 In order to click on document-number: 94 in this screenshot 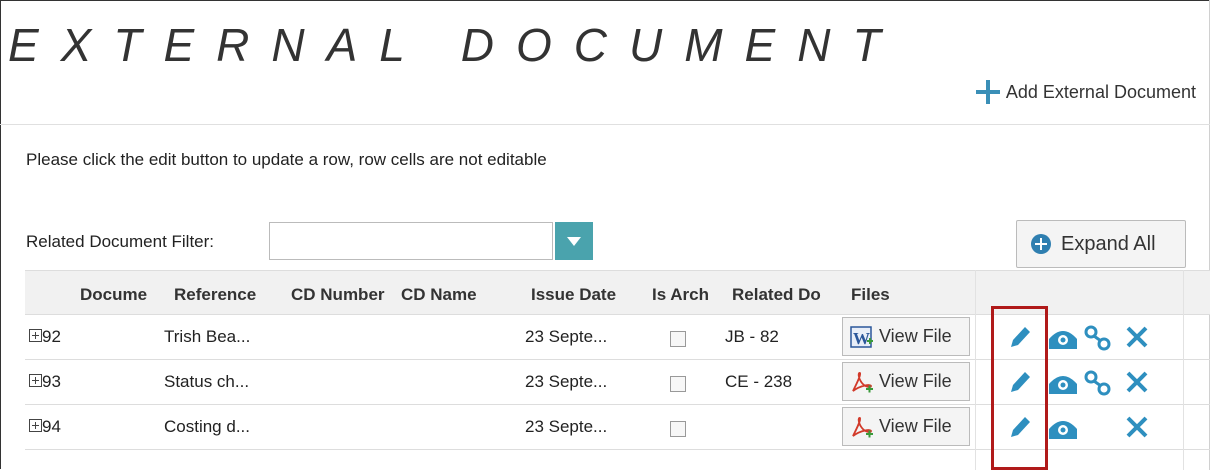, I will do `click(51, 426)`.